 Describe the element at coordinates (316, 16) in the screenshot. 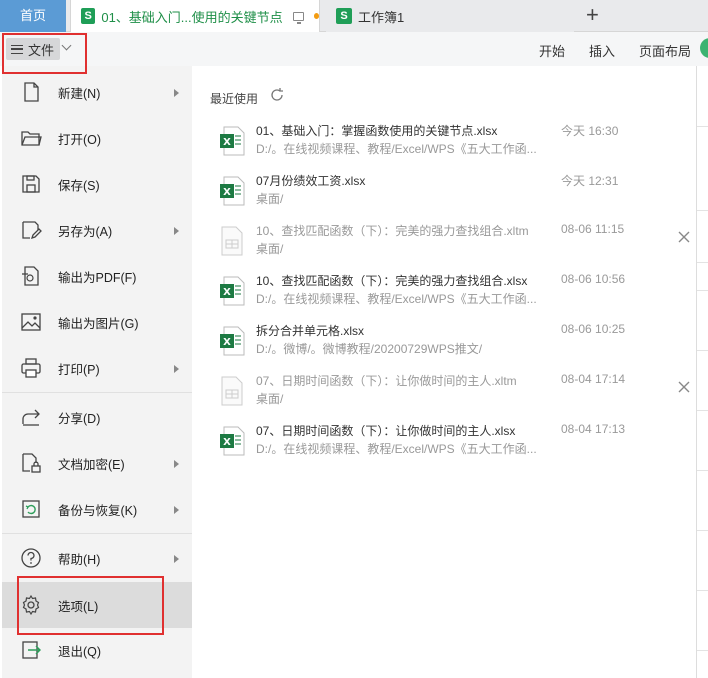

I see `unsaved-dot-icon` at that location.